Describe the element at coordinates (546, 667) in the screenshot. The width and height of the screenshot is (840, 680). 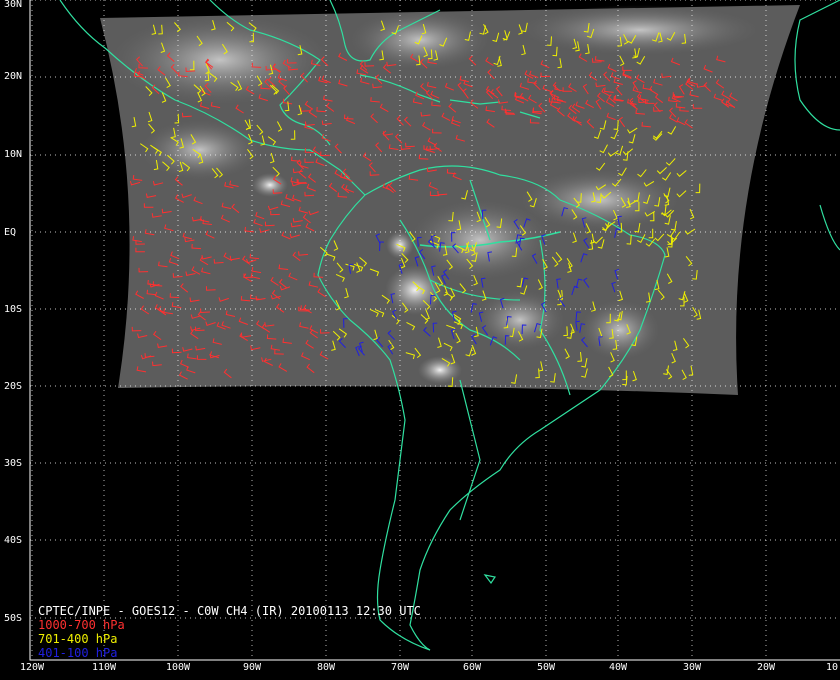
I see `lon-label-50w: 50W` at that location.